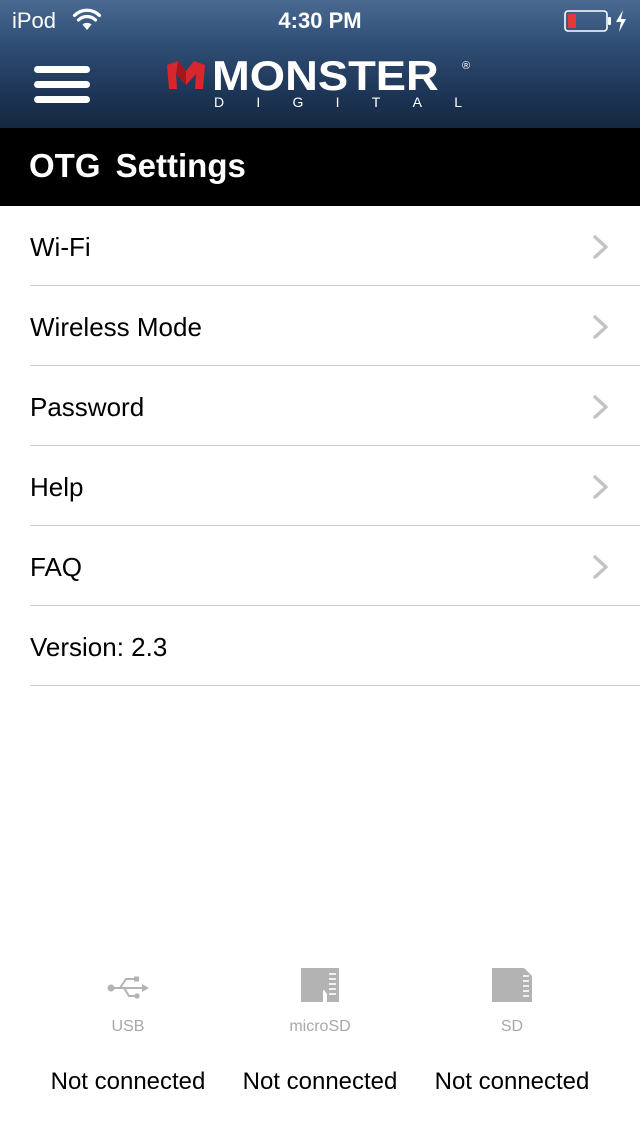  Describe the element at coordinates (128, 1026) in the screenshot. I see `device-label: USB` at that location.